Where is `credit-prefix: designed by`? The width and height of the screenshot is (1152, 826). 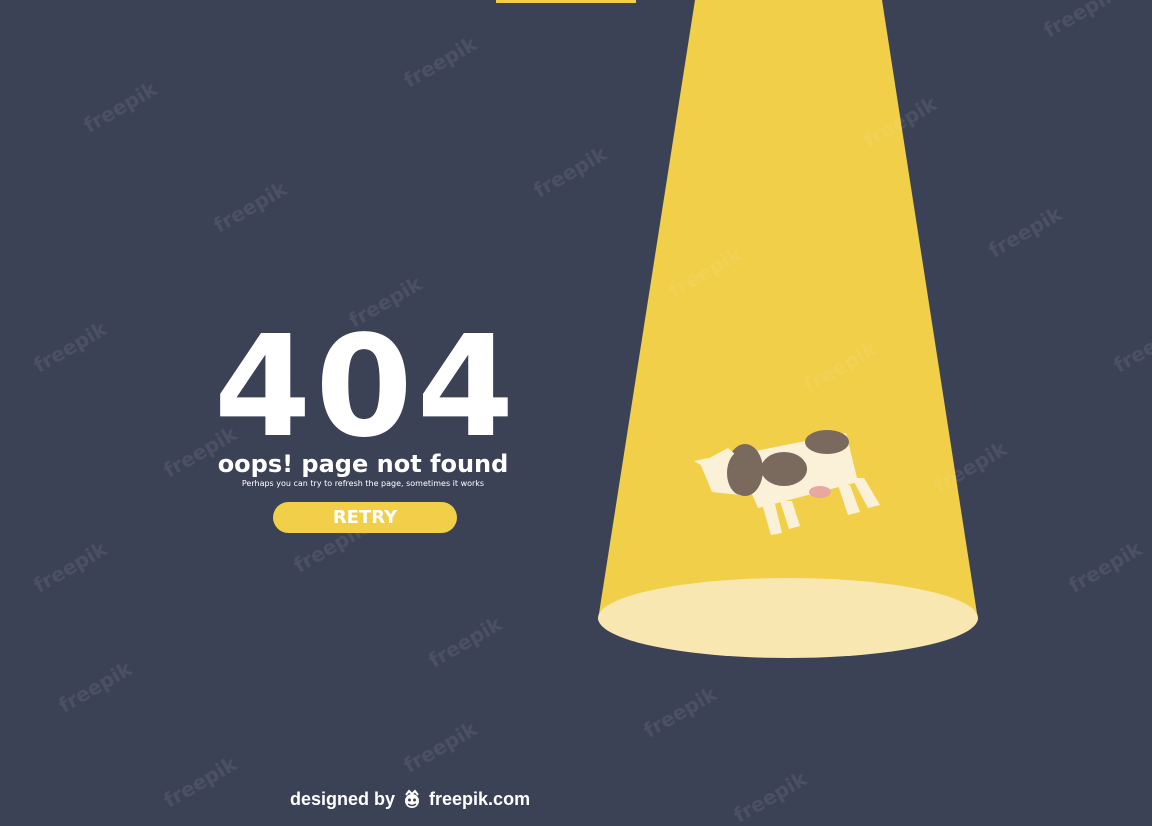 credit-prefix: designed by is located at coordinates (343, 799).